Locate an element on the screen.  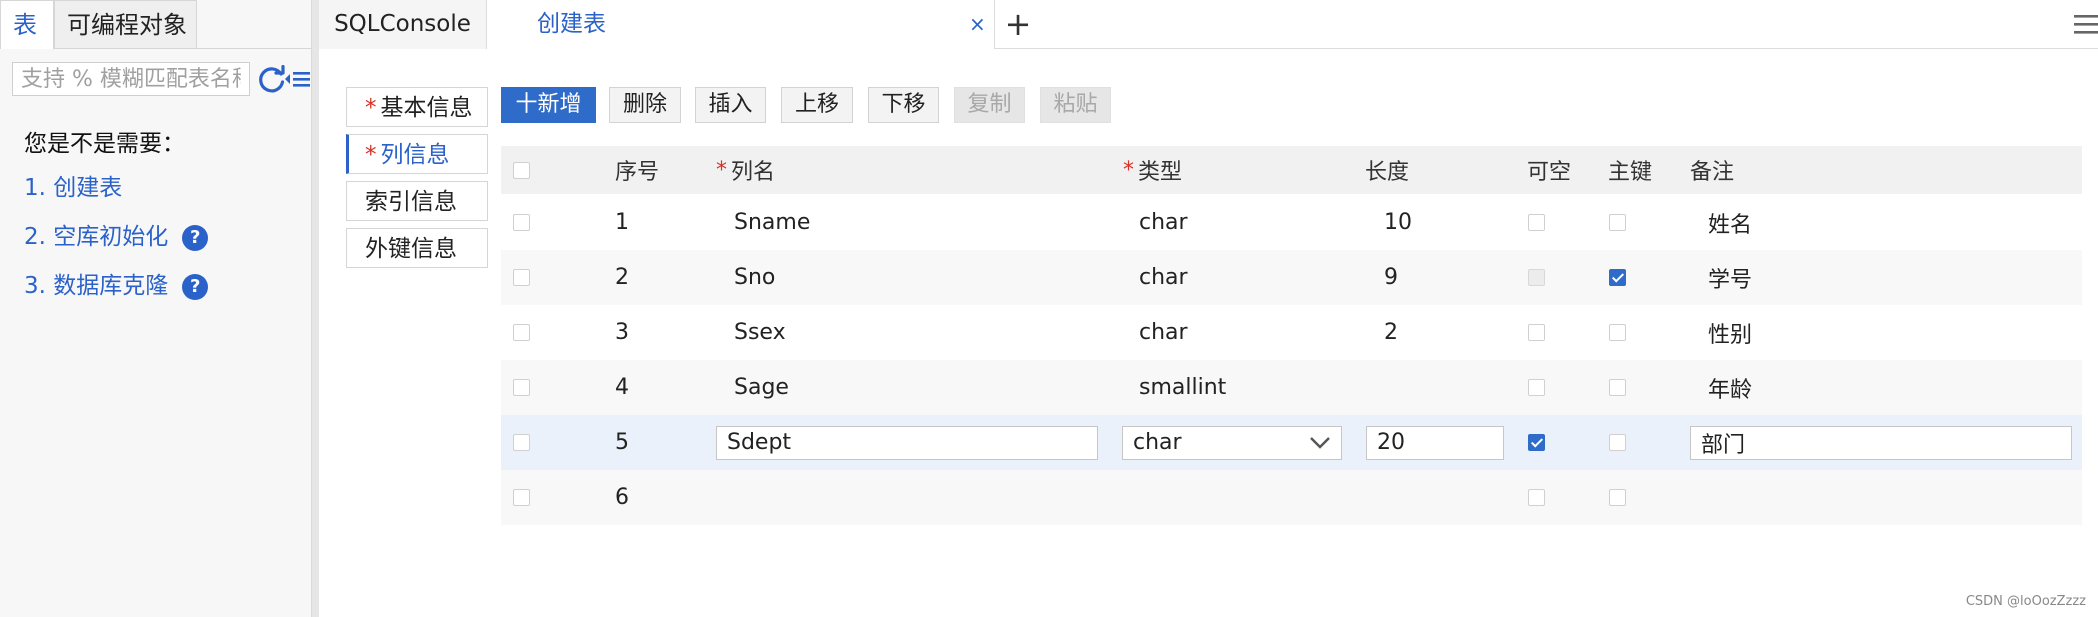
section-index-info: 索引信息 is located at coordinates (417, 201).